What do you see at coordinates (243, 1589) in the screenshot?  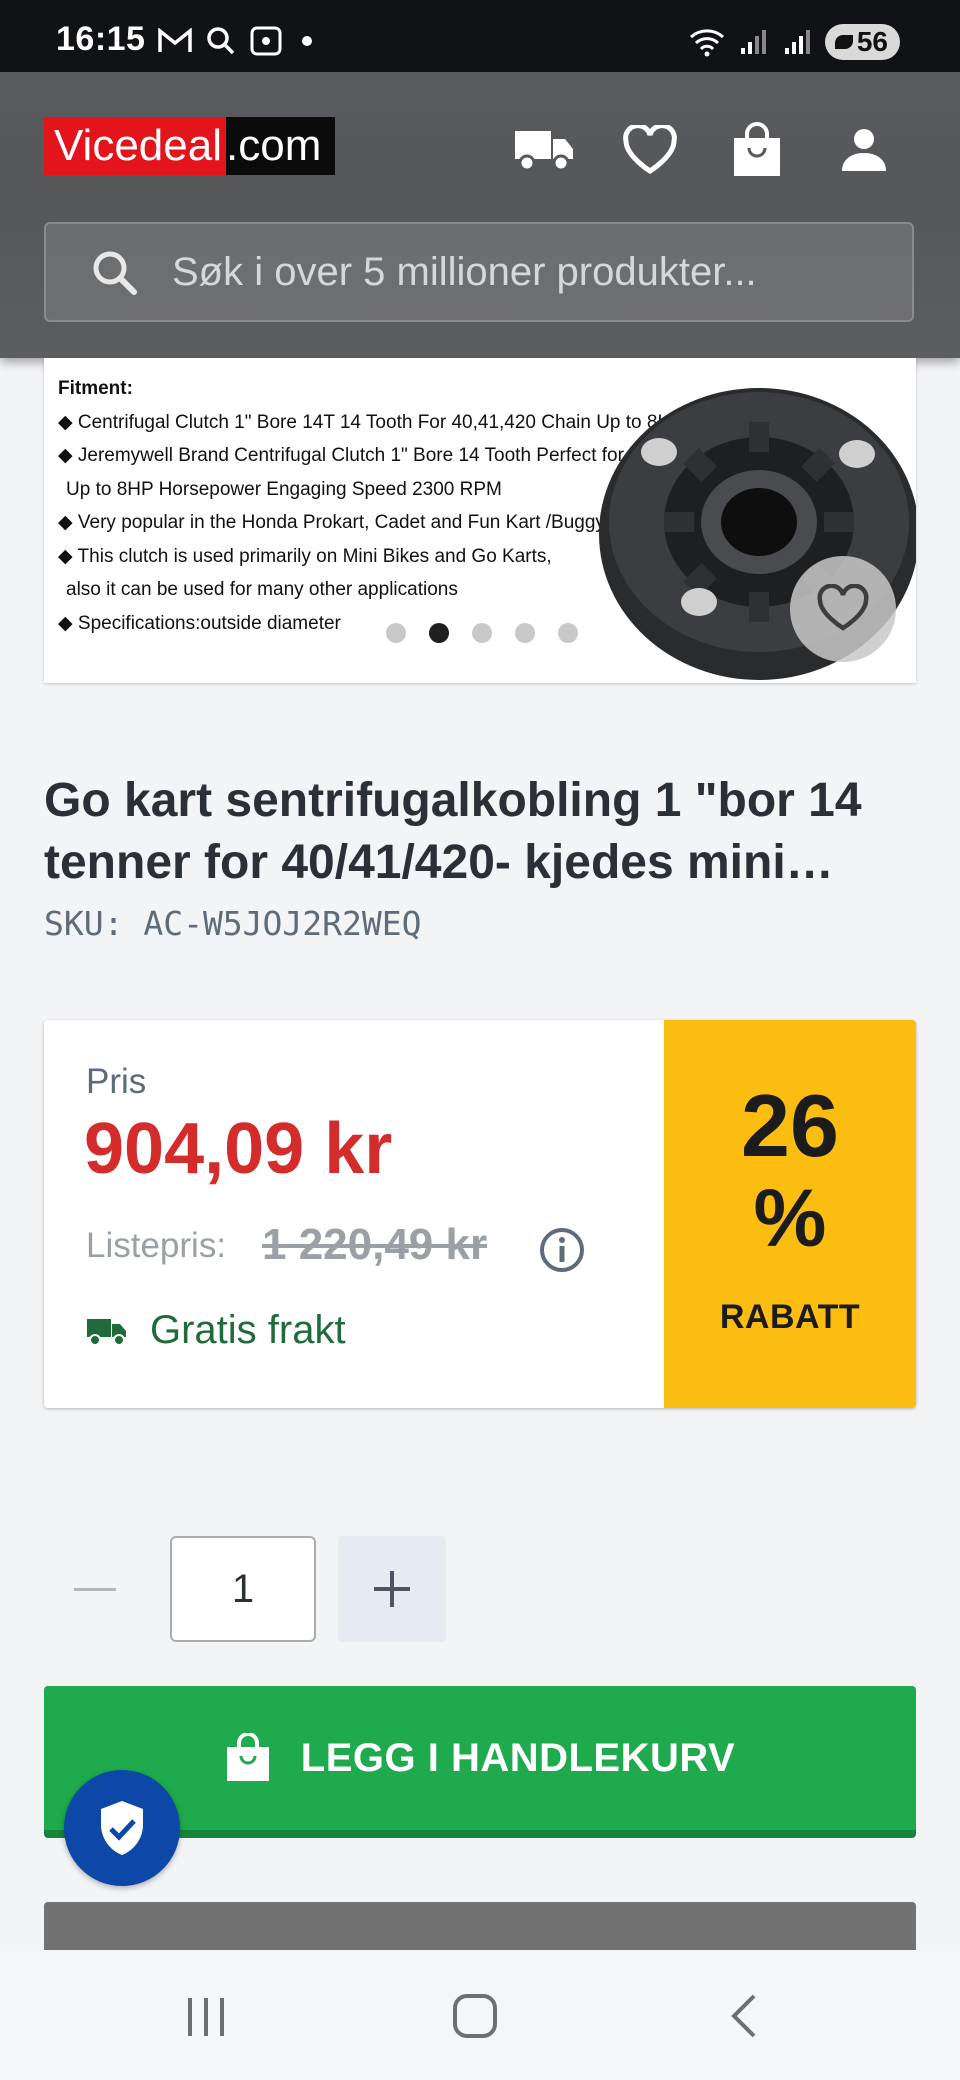 I see `quantity-input: 1` at bounding box center [243, 1589].